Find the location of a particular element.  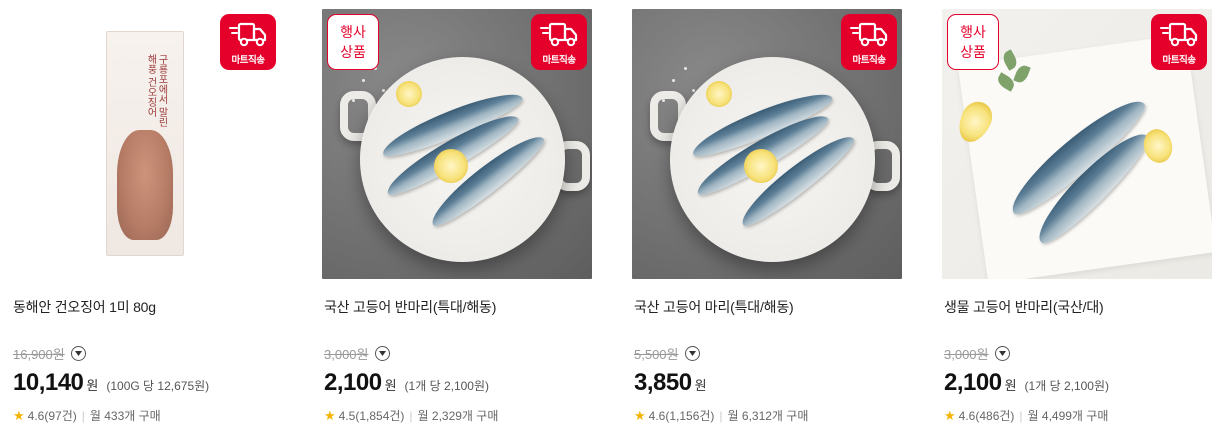

product-name: 생물 고등어 반마리(국산/대) is located at coordinates (1024, 307).